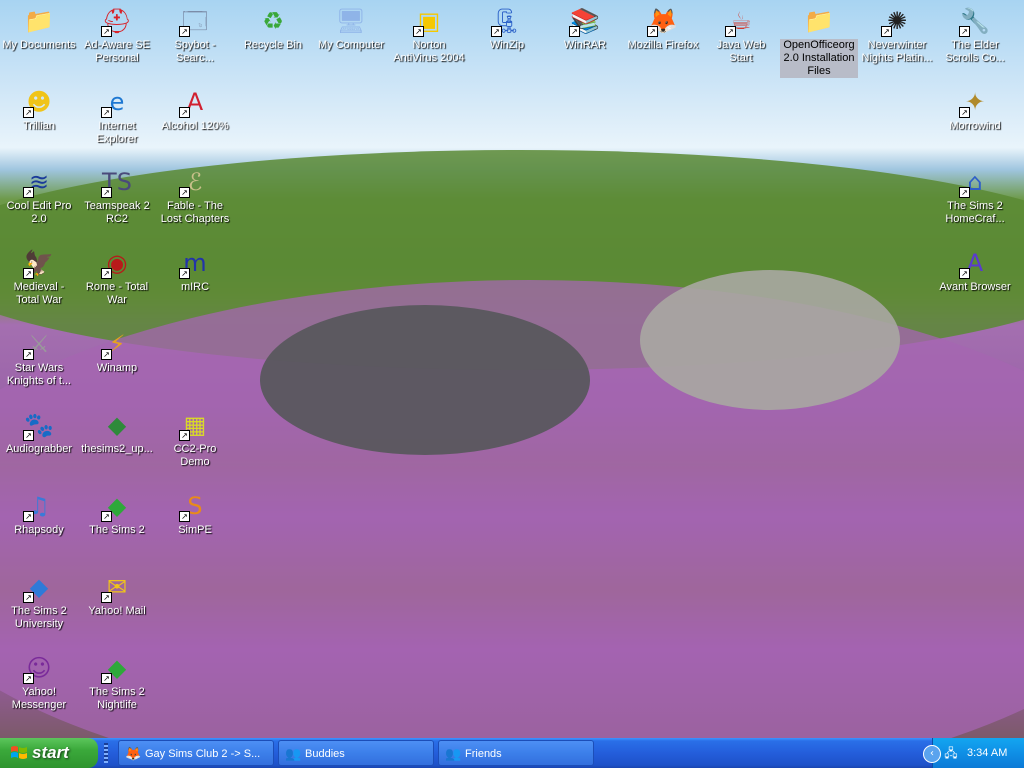 This screenshot has height=768, width=1024. What do you see at coordinates (507, 28) in the screenshot?
I see `desktop-icon: 🗜 ↗ WinZip` at bounding box center [507, 28].